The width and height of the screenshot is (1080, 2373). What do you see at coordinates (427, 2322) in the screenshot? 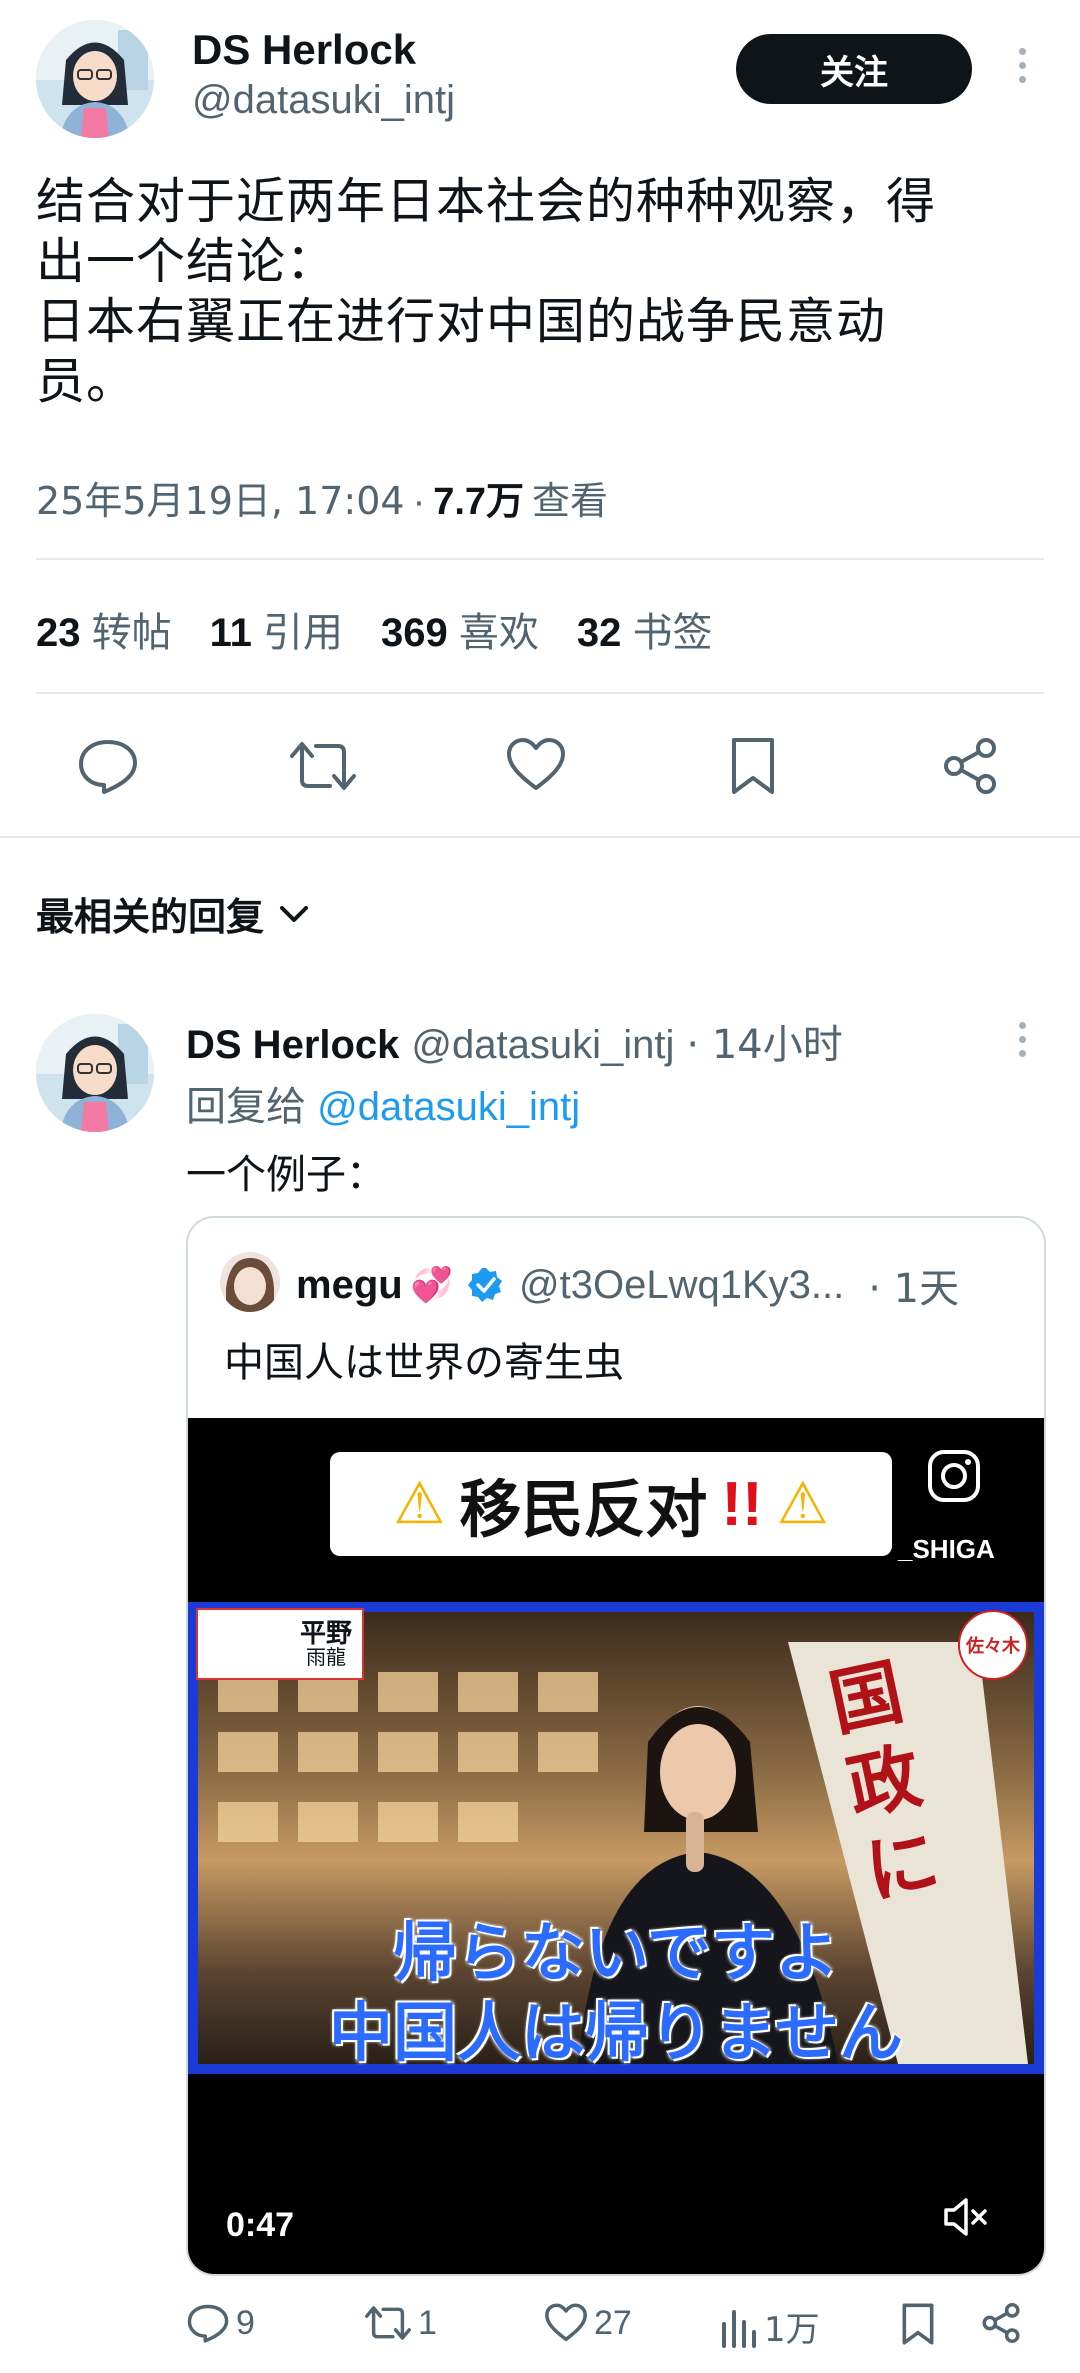
I see `retweet-count: 1` at bounding box center [427, 2322].